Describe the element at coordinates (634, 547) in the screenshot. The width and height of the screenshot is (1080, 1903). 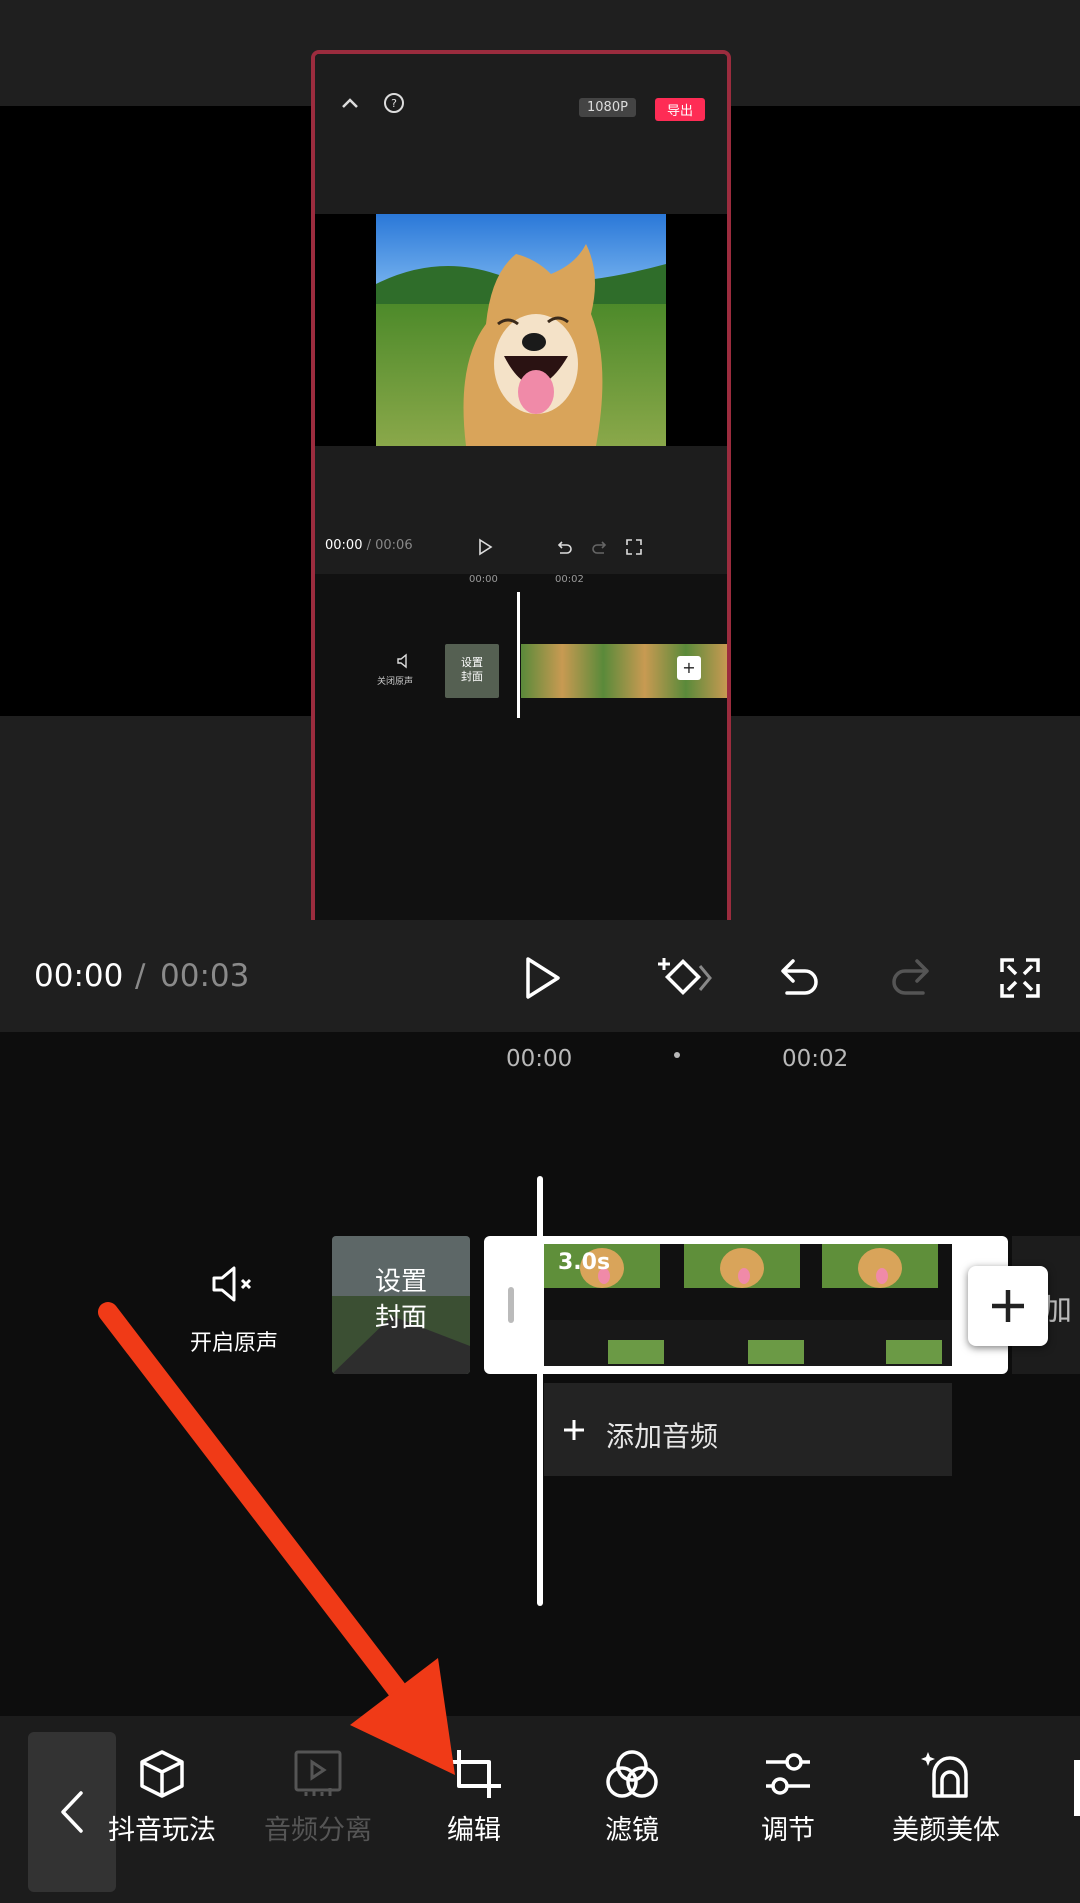
I see `inner-fullscreen-icon` at that location.